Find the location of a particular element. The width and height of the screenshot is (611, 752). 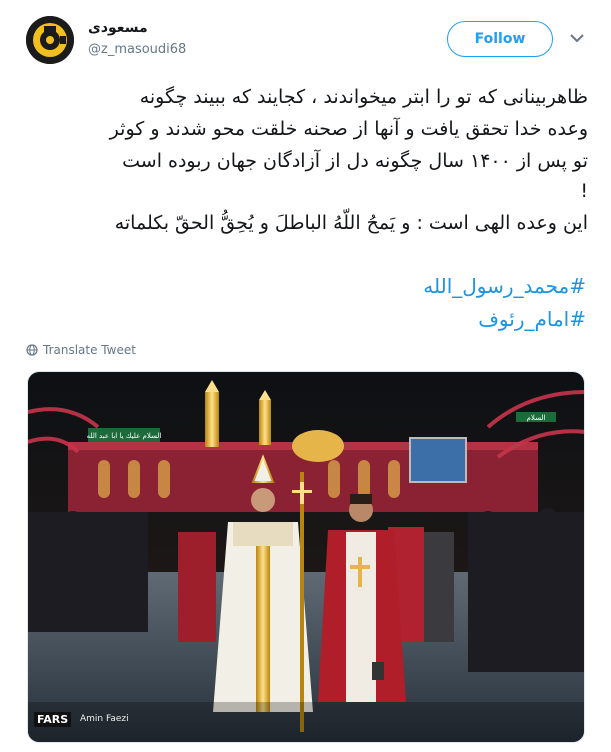

chevron-down-icon is located at coordinates (577, 37).